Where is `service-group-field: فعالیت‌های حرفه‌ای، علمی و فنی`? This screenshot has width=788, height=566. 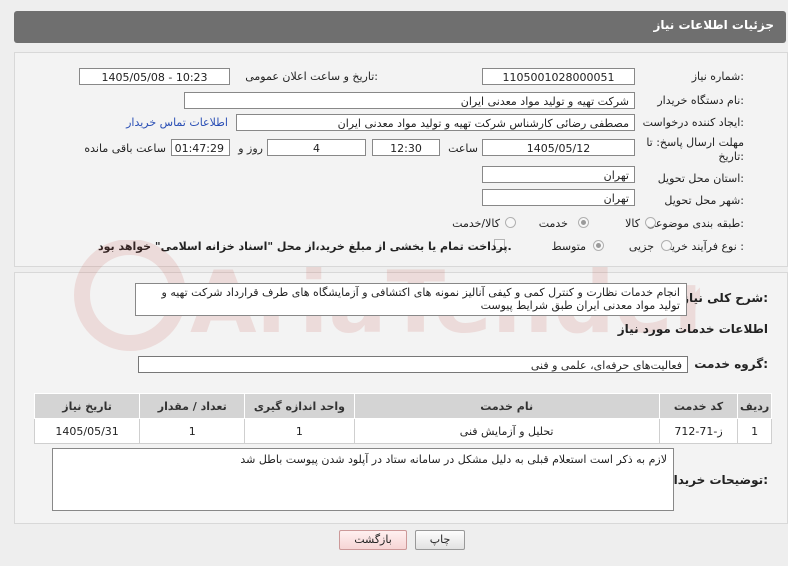 service-group-field: فعالیت‌های حرفه‌ای، علمی و فنی is located at coordinates (413, 364).